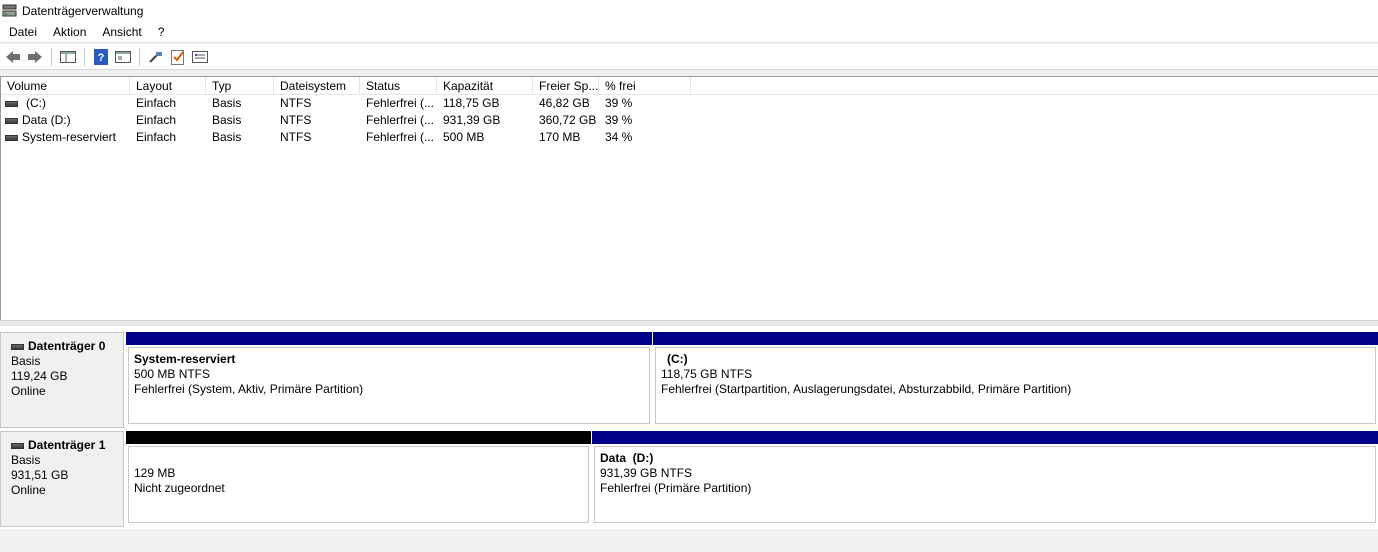  I want to click on volume-name: (C:), so click(36, 103).